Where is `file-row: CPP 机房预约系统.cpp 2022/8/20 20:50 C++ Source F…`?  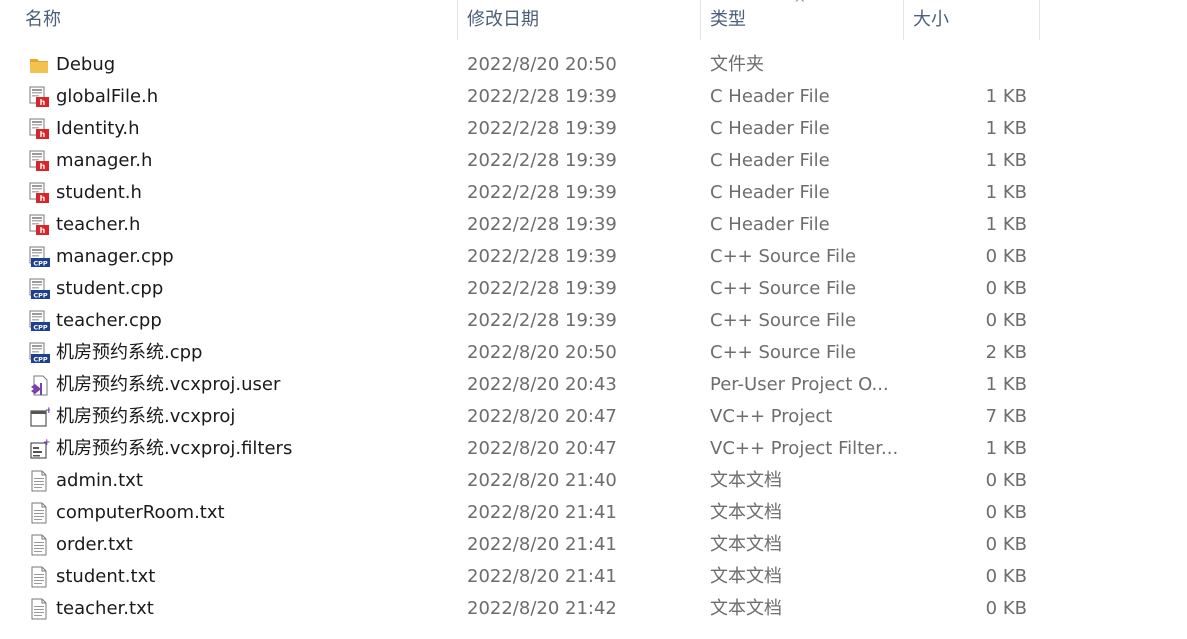 file-row: CPP 机房预约系统.cpp 2022/8/20 20:50 C++ Source F… is located at coordinates (520, 353).